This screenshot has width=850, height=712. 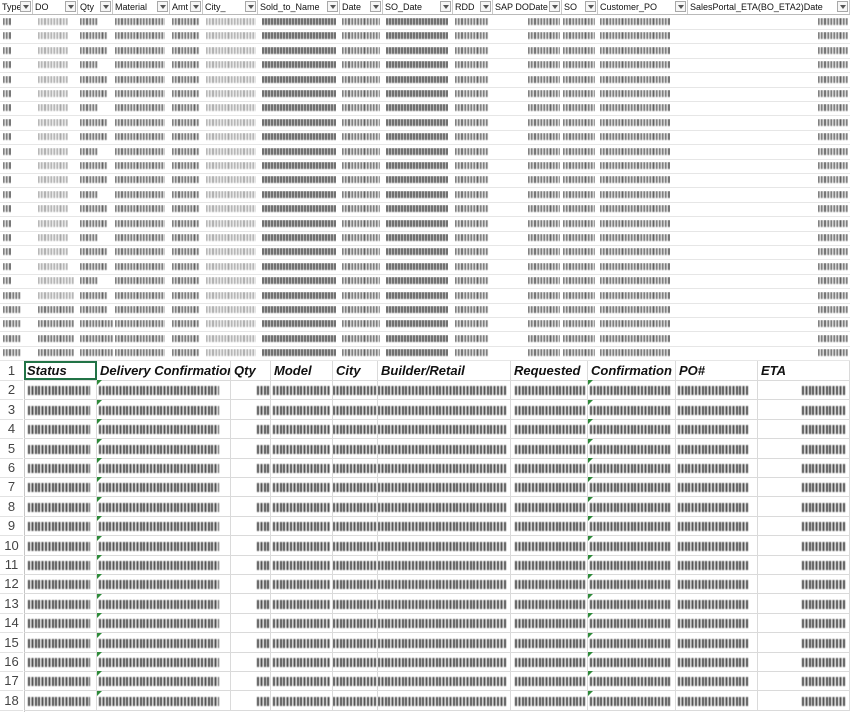 I want to click on top-header-cell: RDD, so click(x=473, y=7).